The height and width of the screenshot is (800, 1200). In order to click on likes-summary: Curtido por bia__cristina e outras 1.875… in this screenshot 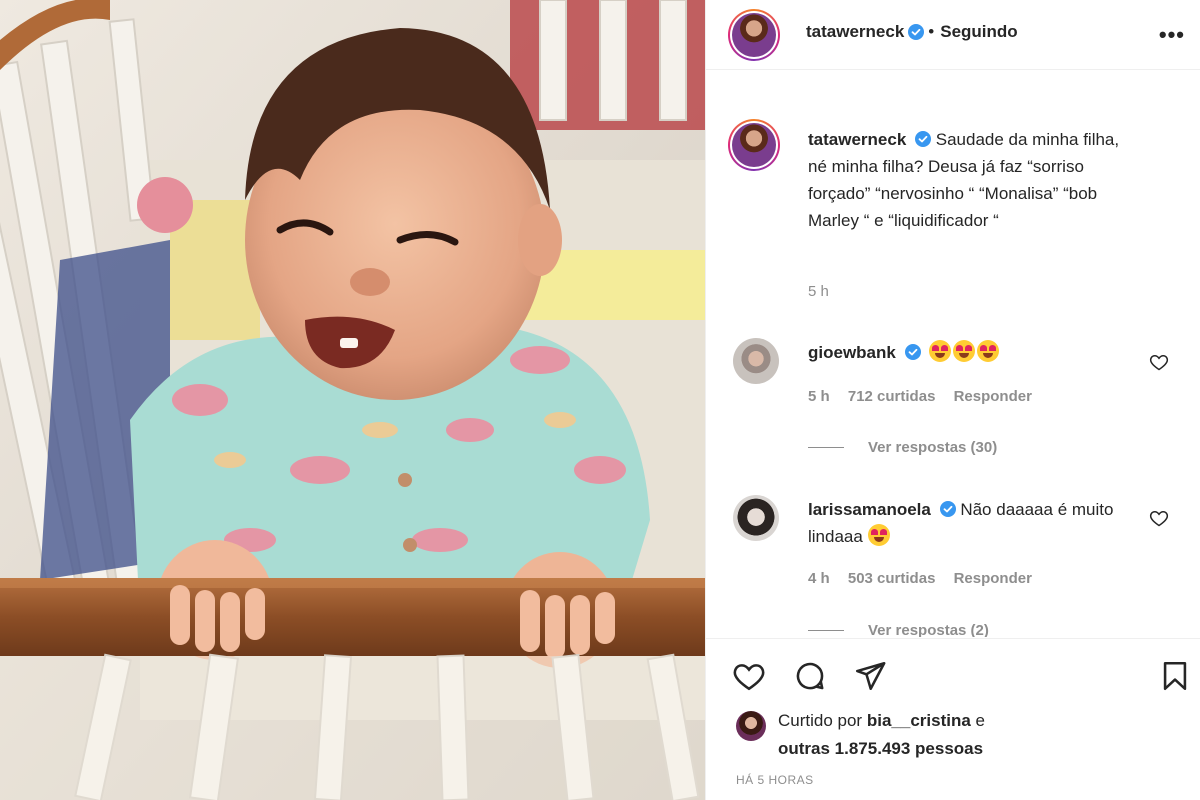, I will do `click(928, 735)`.